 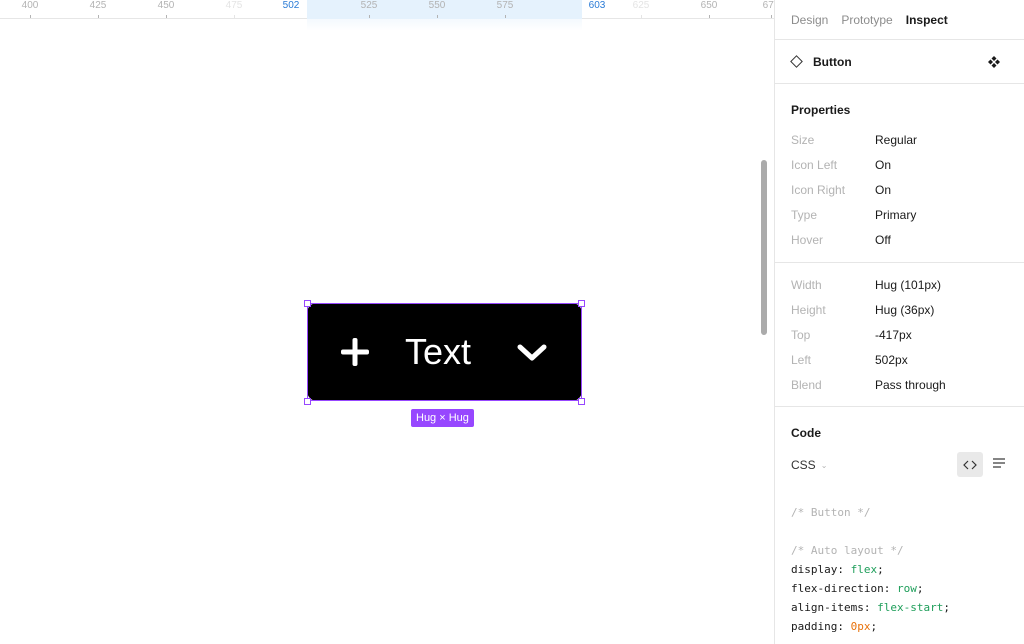 I want to click on resize-handle-top-right, so click(x=581, y=303).